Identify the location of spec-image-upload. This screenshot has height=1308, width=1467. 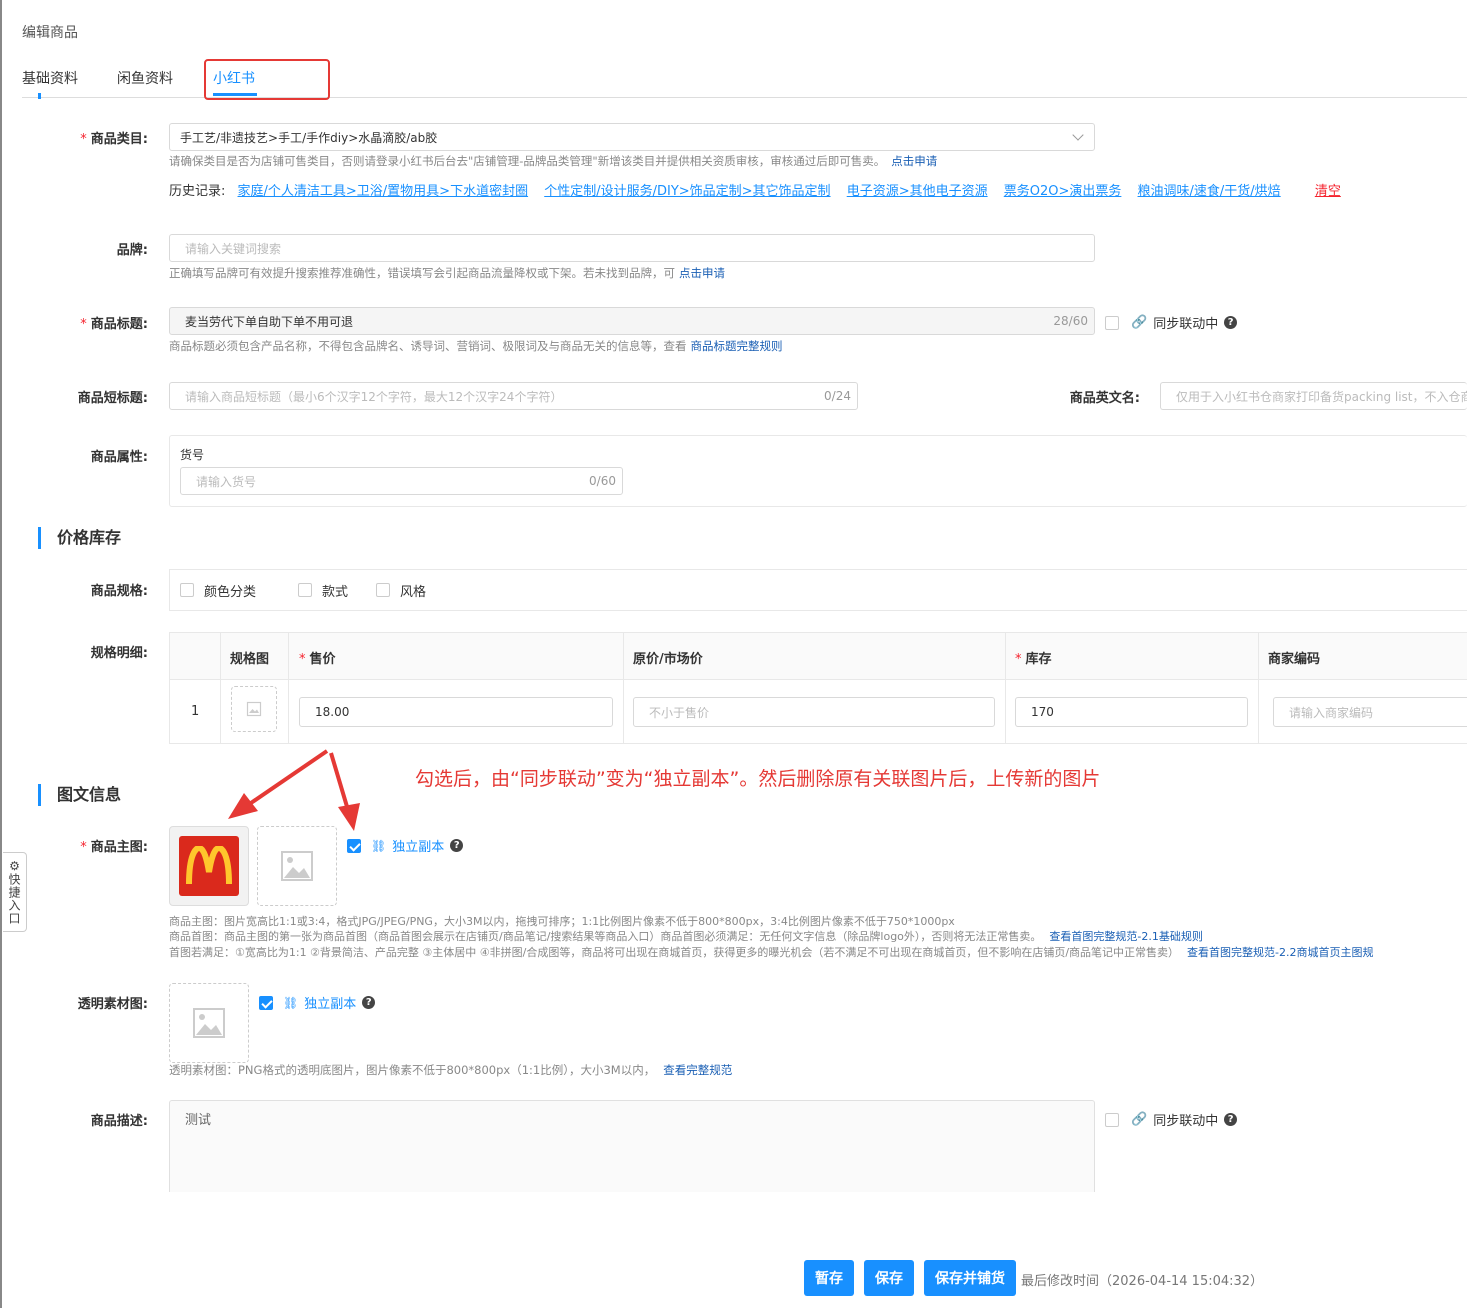
(254, 709).